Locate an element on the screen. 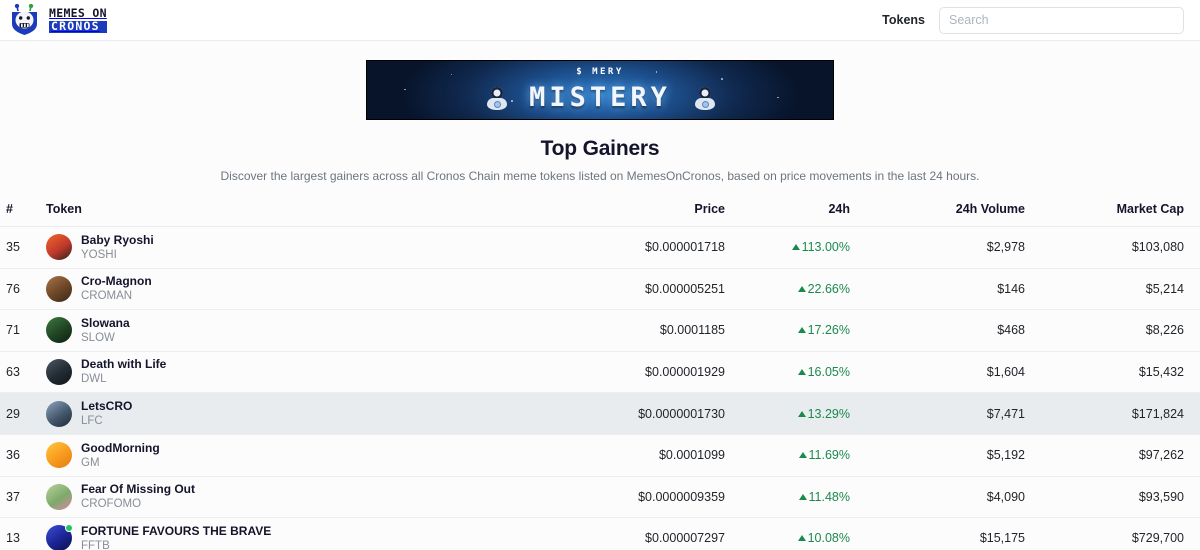 Image resolution: width=1200 pixels, height=550 pixels. token-symbol: CROMAN is located at coordinates (107, 296).